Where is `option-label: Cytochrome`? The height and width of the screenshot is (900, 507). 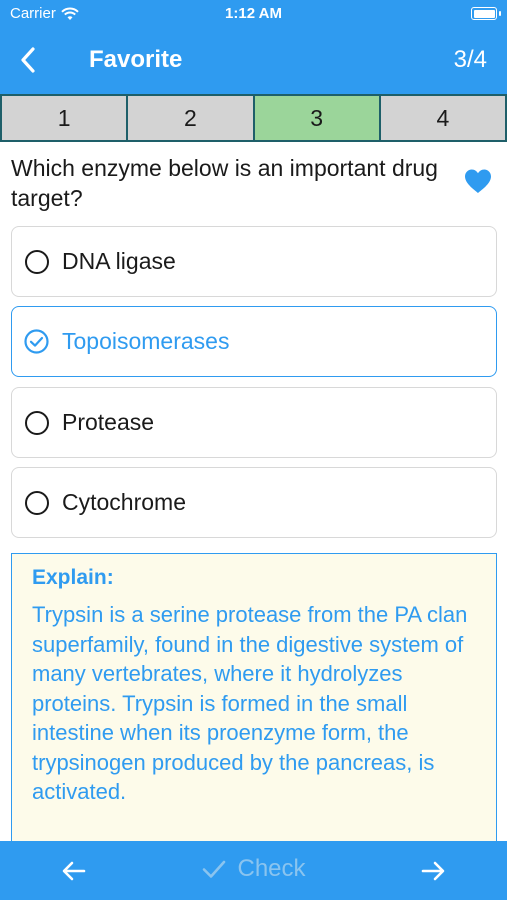
option-label: Cytochrome is located at coordinates (124, 502).